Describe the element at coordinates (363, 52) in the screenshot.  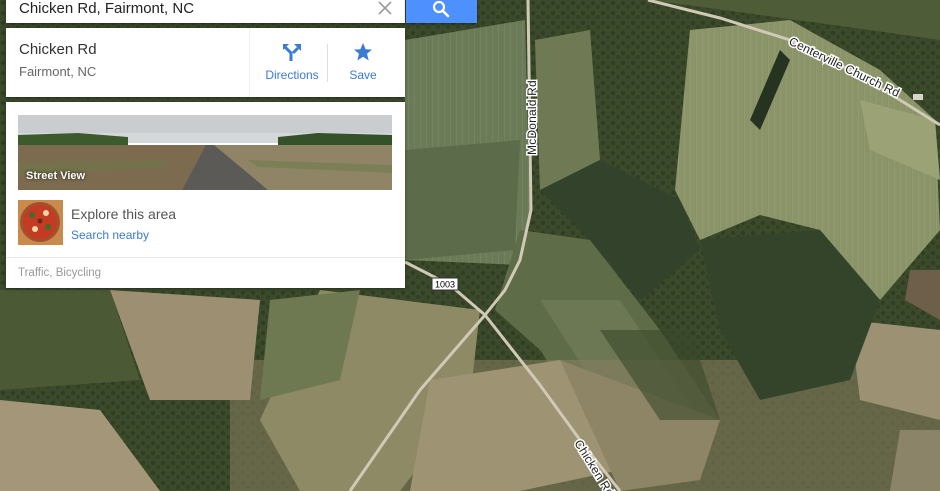
I see `star-icon` at that location.